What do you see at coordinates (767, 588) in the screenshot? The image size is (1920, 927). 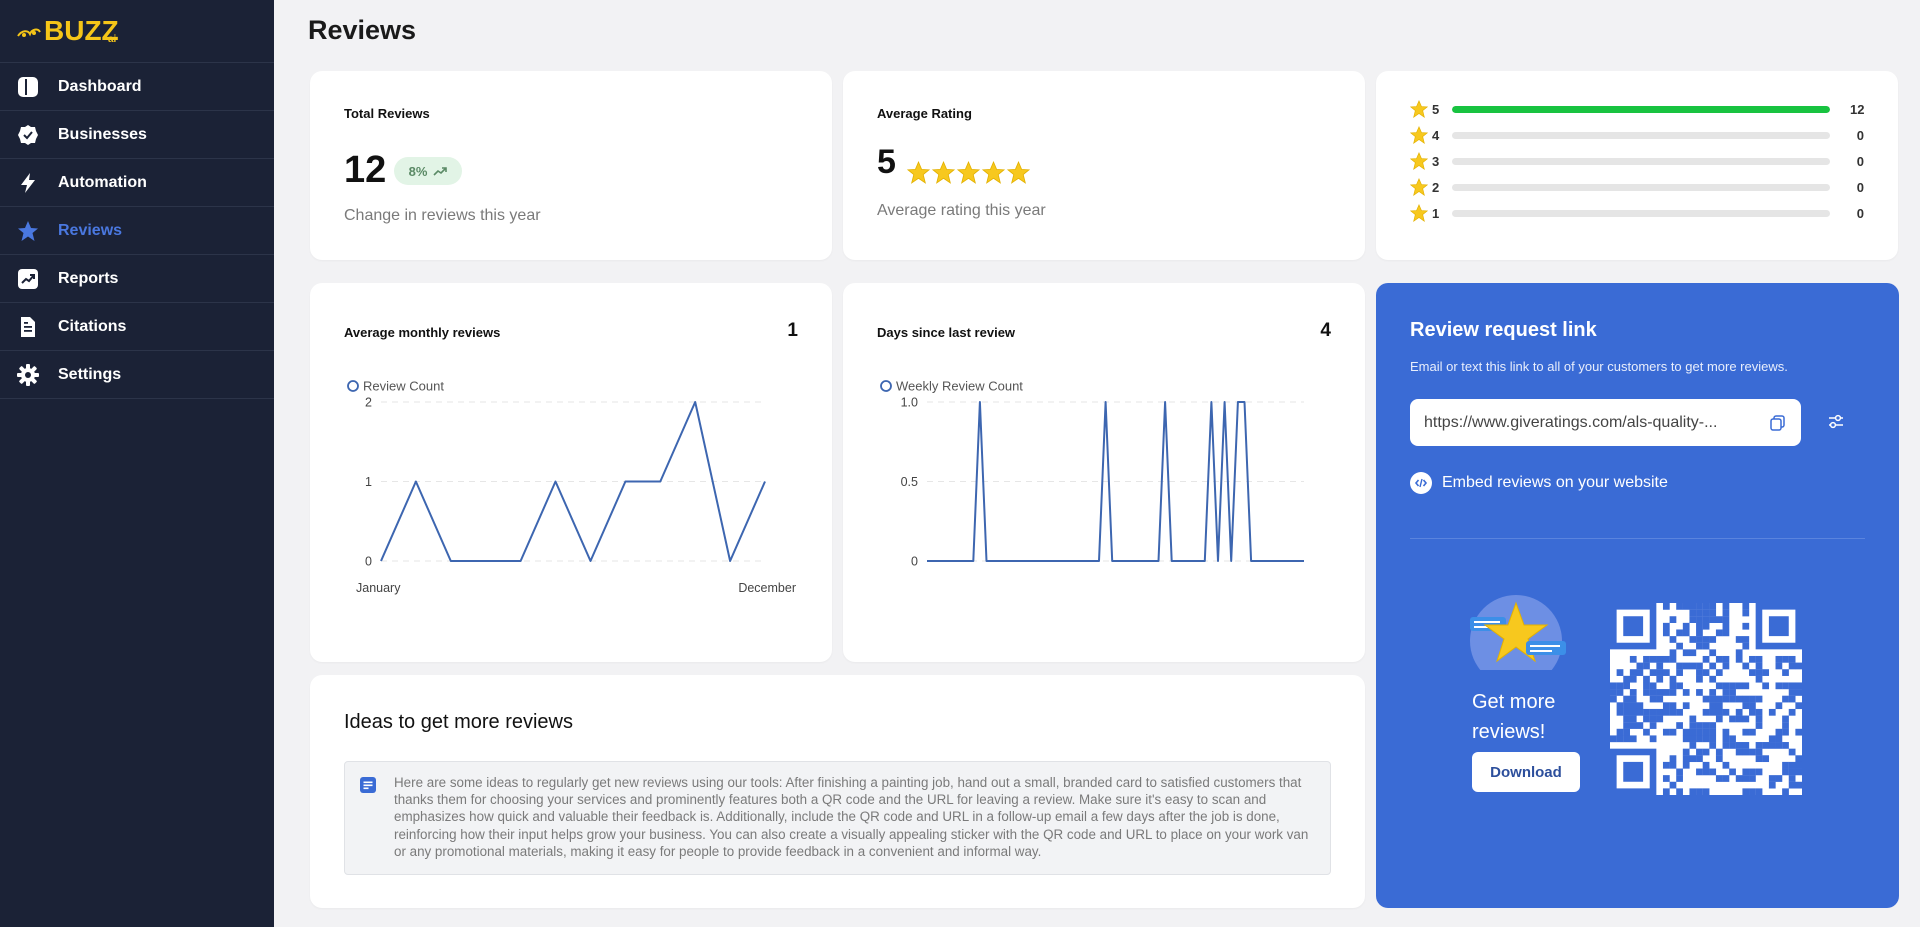 I see `x-tick-label: December` at bounding box center [767, 588].